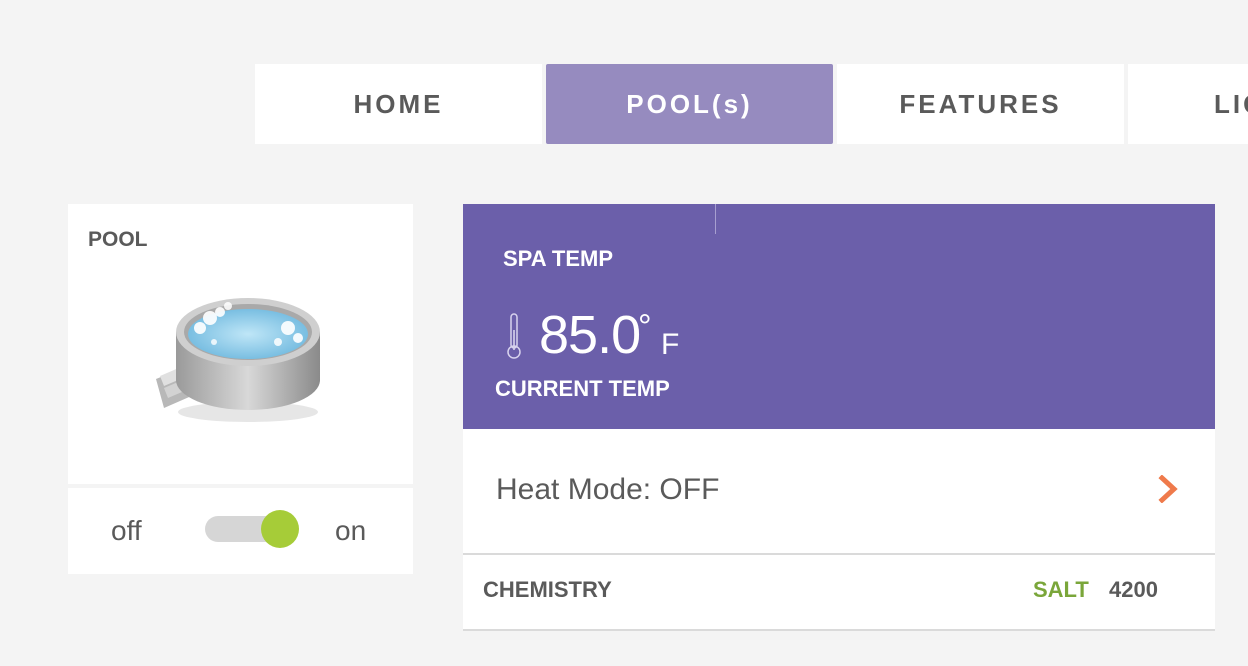 Image resolution: width=1248 pixels, height=666 pixels. I want to click on heat-mode-row: Heat Mode: OFF, so click(839, 492).